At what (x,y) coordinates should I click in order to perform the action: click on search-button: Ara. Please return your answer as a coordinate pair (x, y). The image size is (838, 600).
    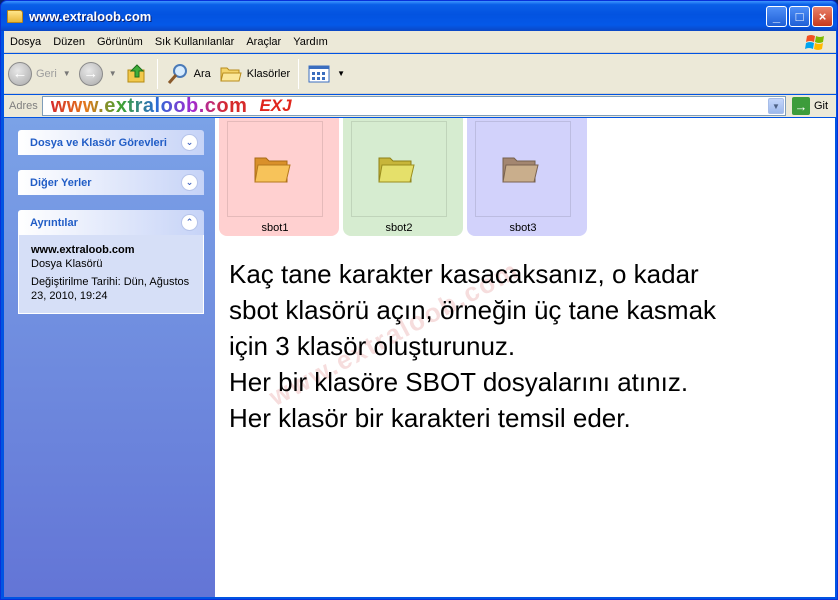
    Looking at the image, I should click on (188, 74).